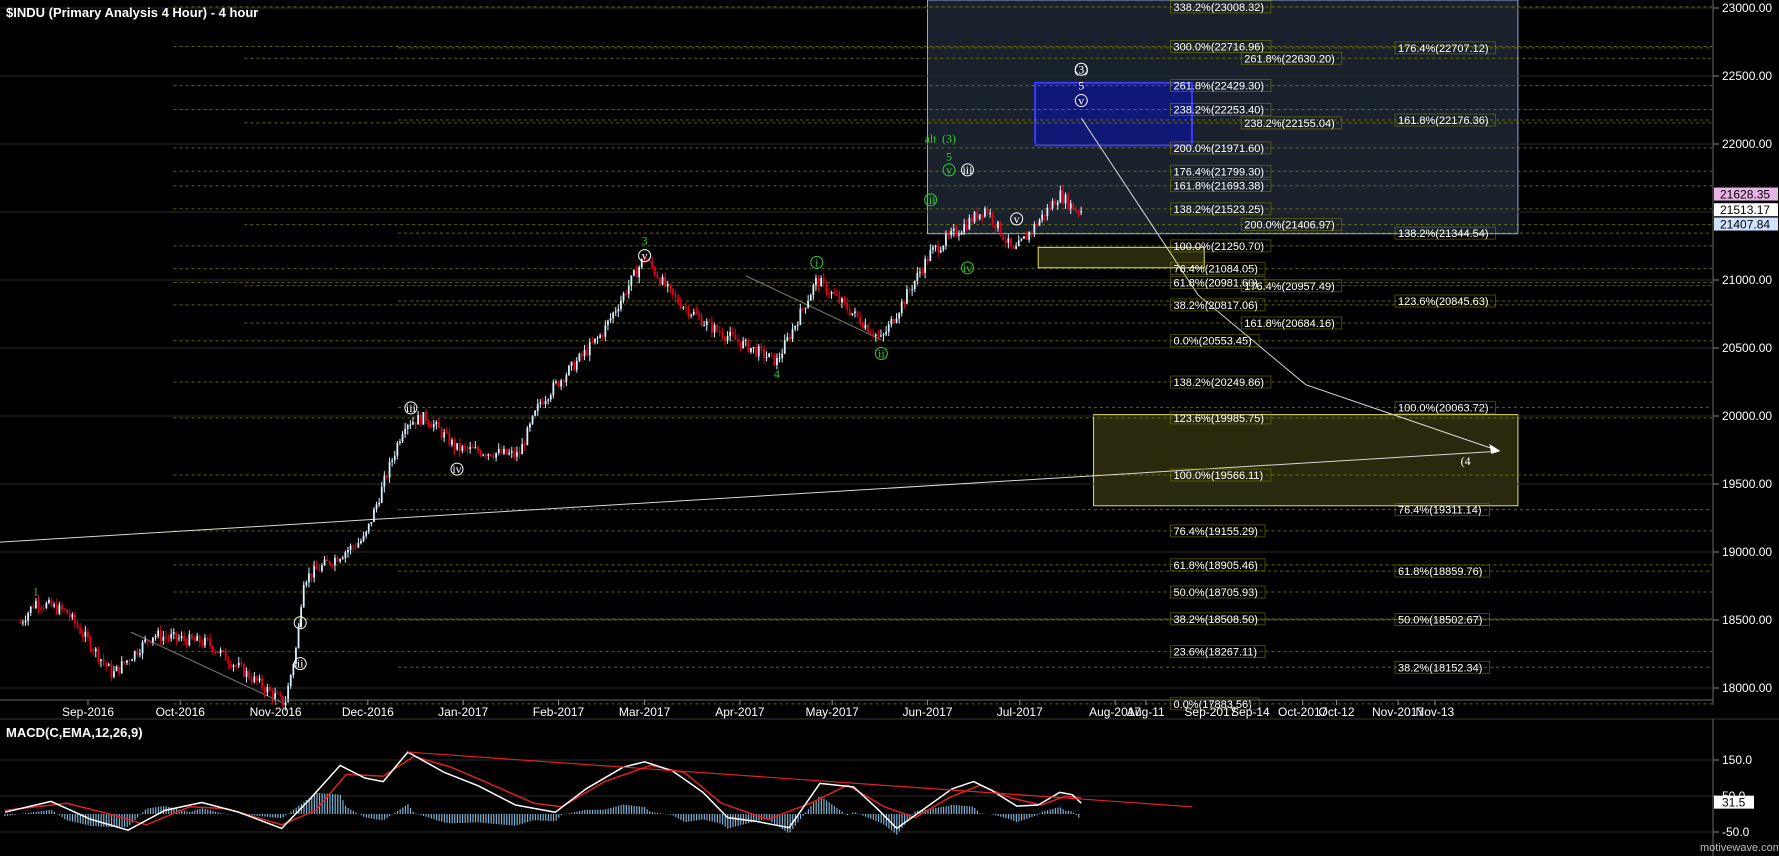  What do you see at coordinates (181, 712) in the screenshot?
I see `time-tick-label: Oct-2016` at bounding box center [181, 712].